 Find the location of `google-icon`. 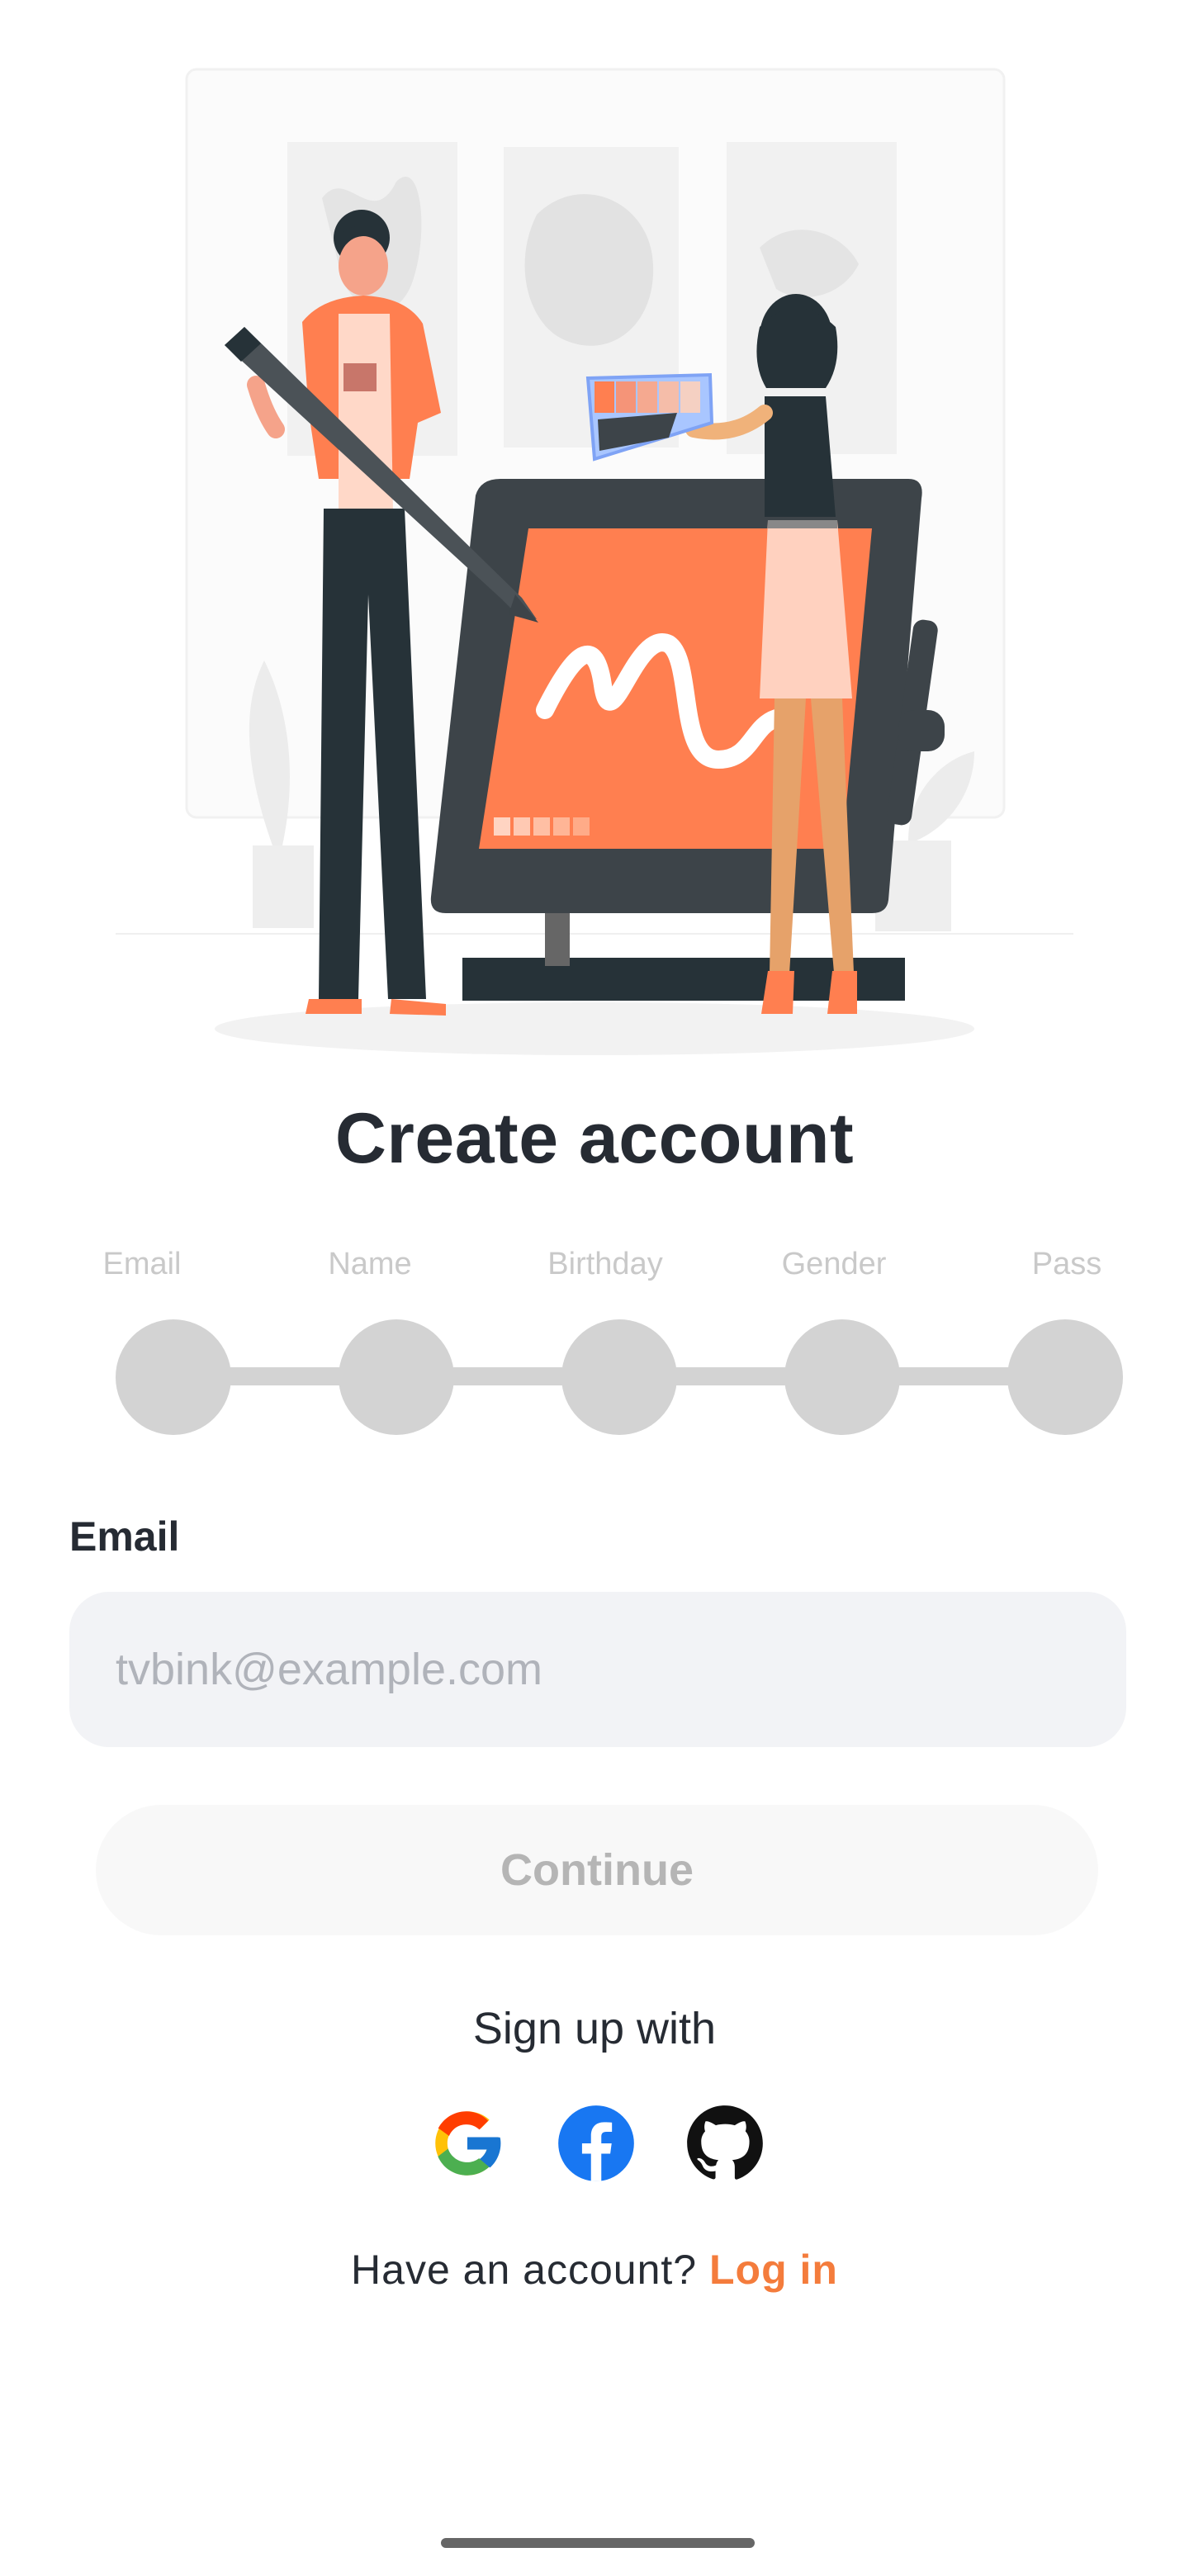

google-icon is located at coordinates (468, 2143).